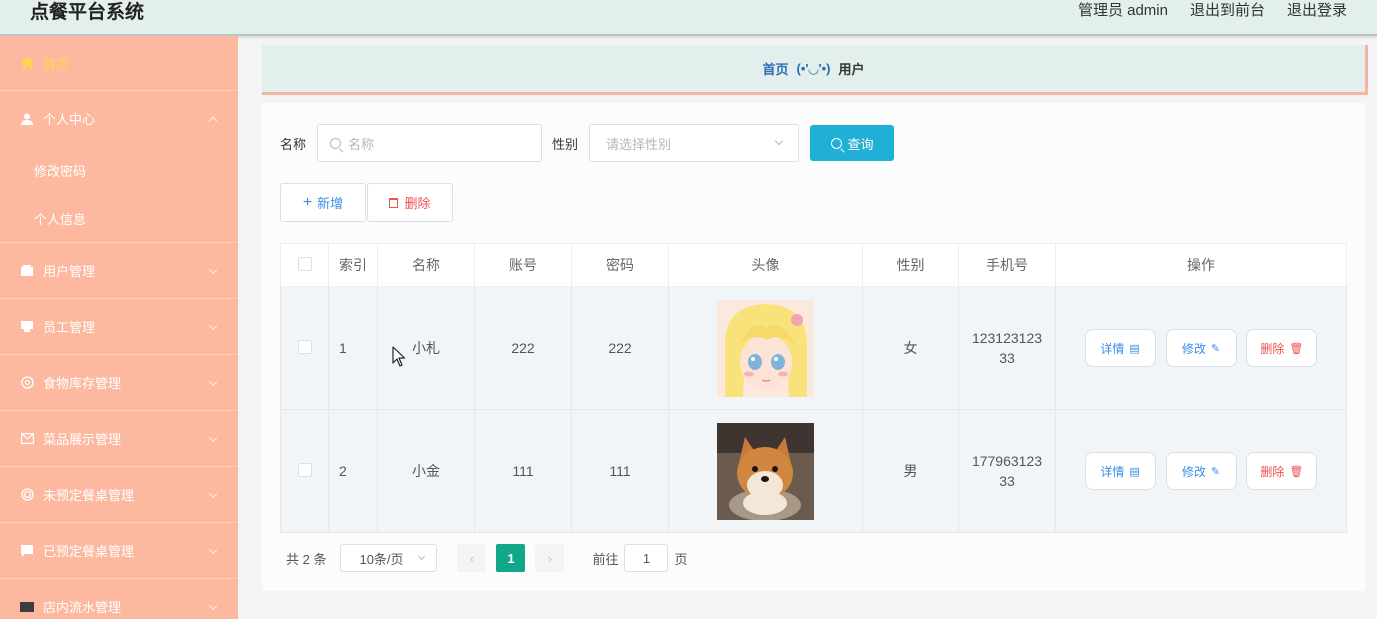 The height and width of the screenshot is (619, 1377). What do you see at coordinates (511, 558) in the screenshot?
I see `page-number-button: 1` at bounding box center [511, 558].